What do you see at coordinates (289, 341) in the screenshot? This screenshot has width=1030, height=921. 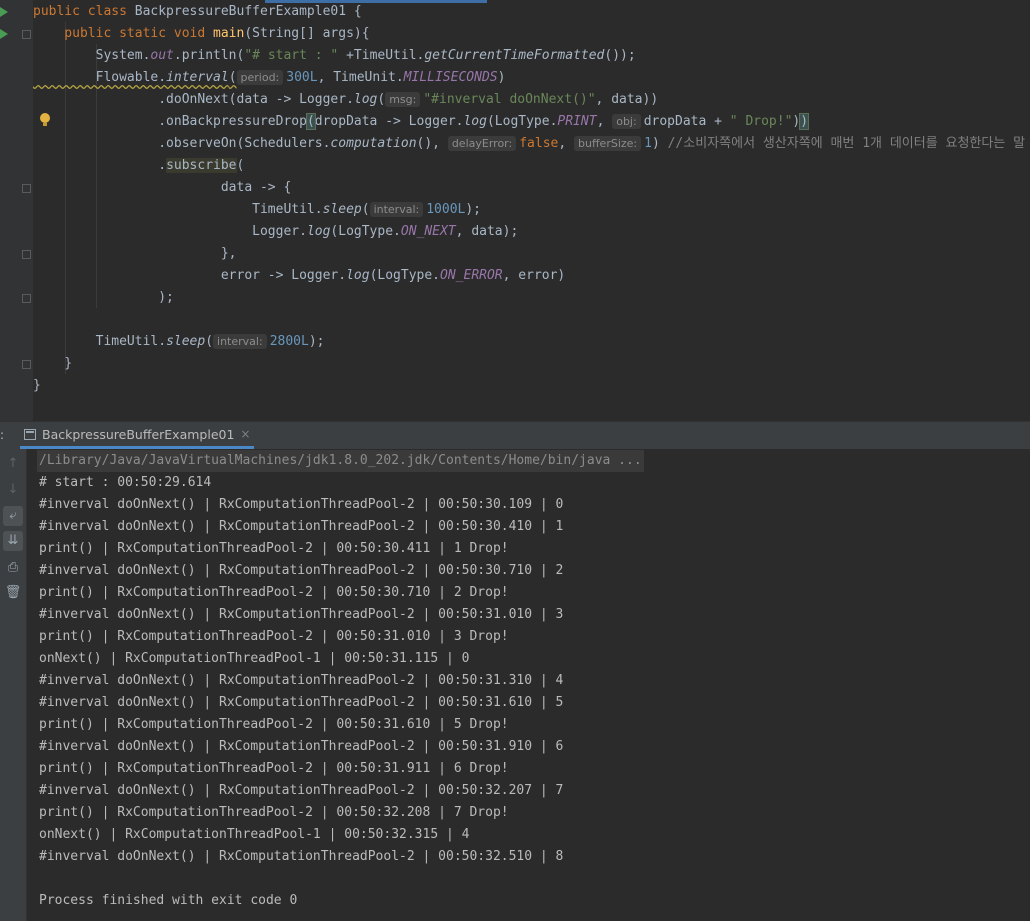 I see `code-token: 2800L` at bounding box center [289, 341].